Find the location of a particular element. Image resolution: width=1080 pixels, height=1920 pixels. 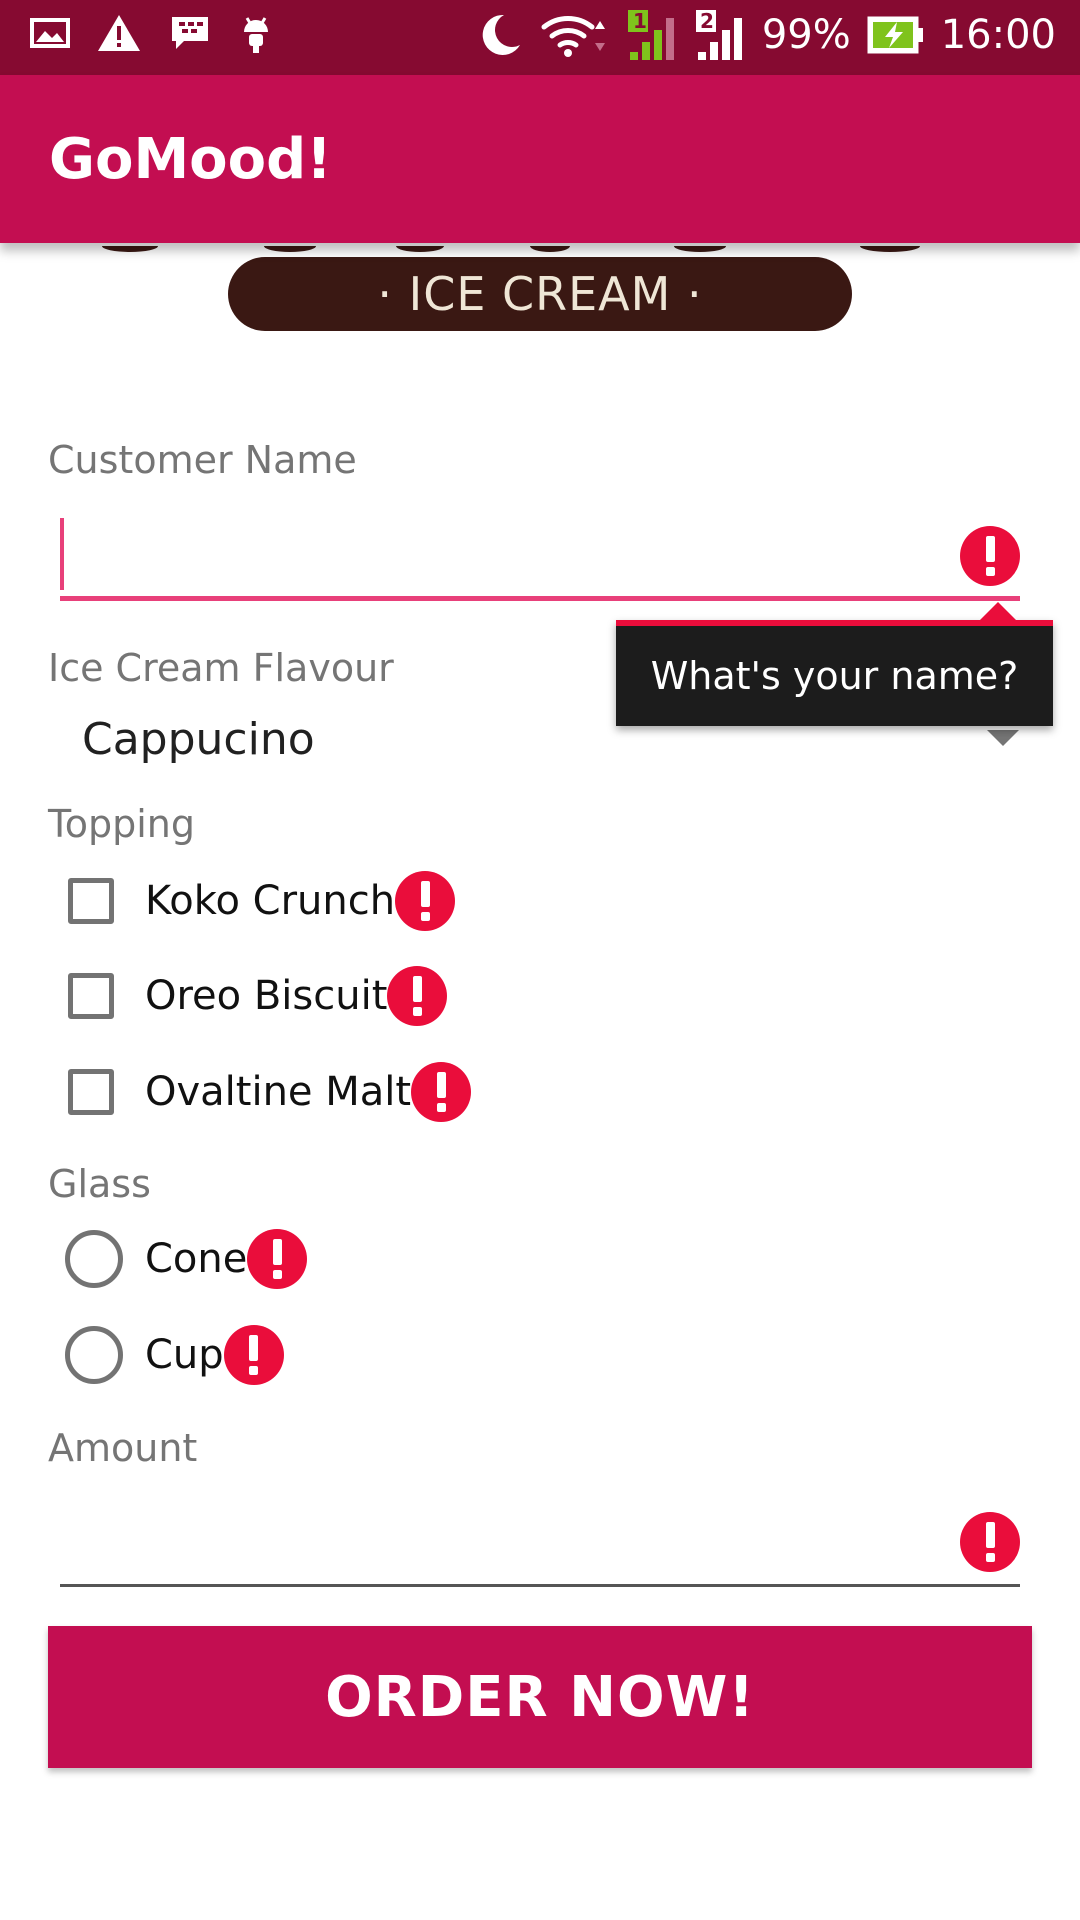

glass-option-cone: Cone is located at coordinates (186, 1259).